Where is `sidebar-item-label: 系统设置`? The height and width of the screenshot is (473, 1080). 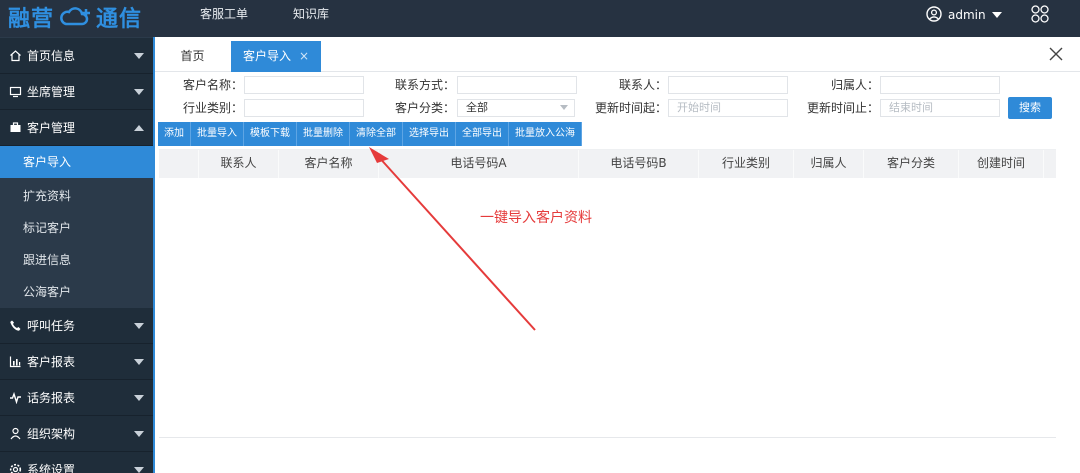 sidebar-item-label: 系统设置 is located at coordinates (51, 468).